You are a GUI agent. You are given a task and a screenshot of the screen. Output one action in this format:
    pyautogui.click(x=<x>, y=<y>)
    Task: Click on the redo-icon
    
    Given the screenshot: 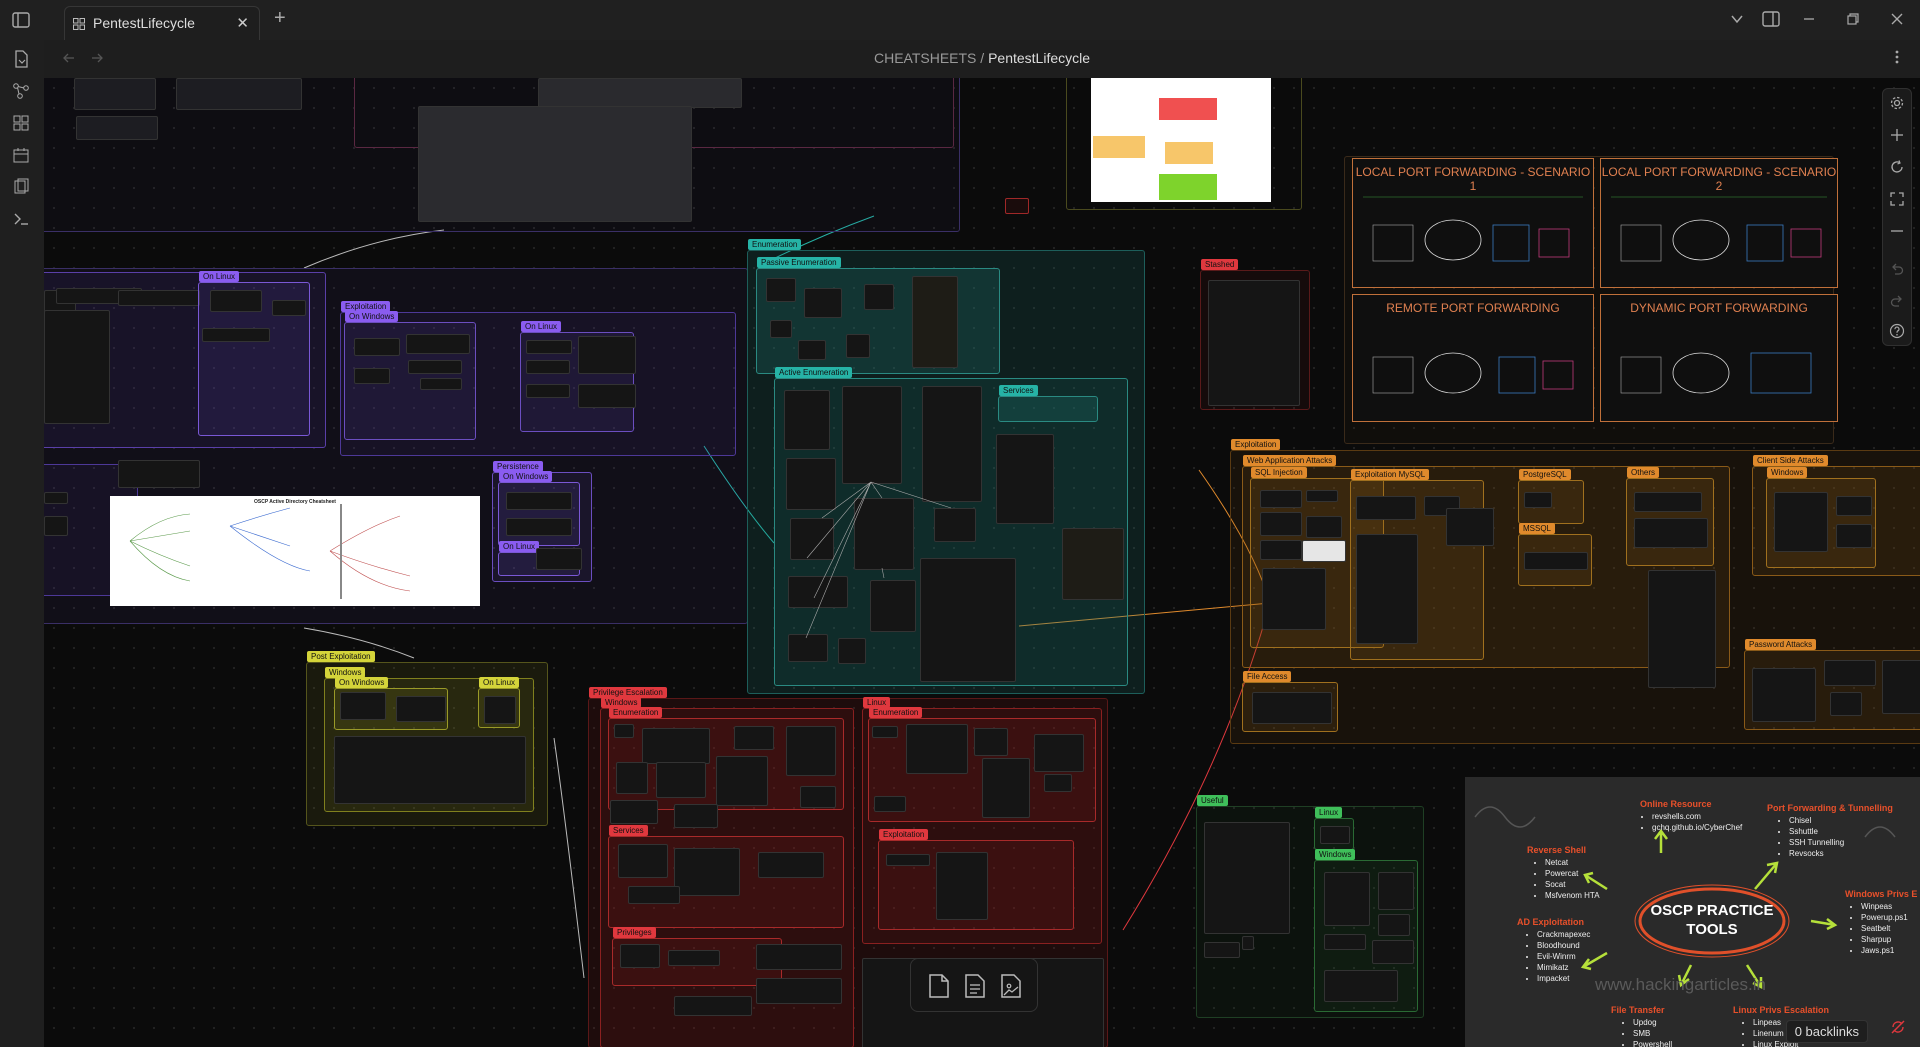 What is the action you would take?
    pyautogui.click(x=1897, y=301)
    